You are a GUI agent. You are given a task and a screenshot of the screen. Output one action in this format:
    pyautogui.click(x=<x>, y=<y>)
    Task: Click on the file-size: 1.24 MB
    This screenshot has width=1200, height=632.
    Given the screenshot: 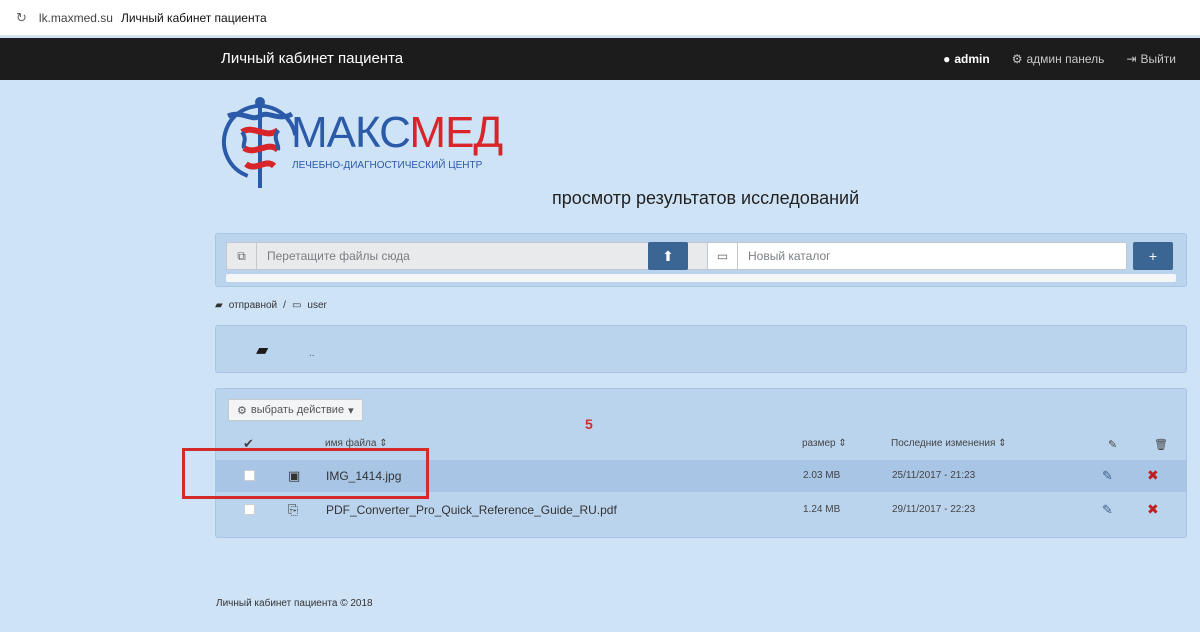 What is the action you would take?
    pyautogui.click(x=822, y=509)
    